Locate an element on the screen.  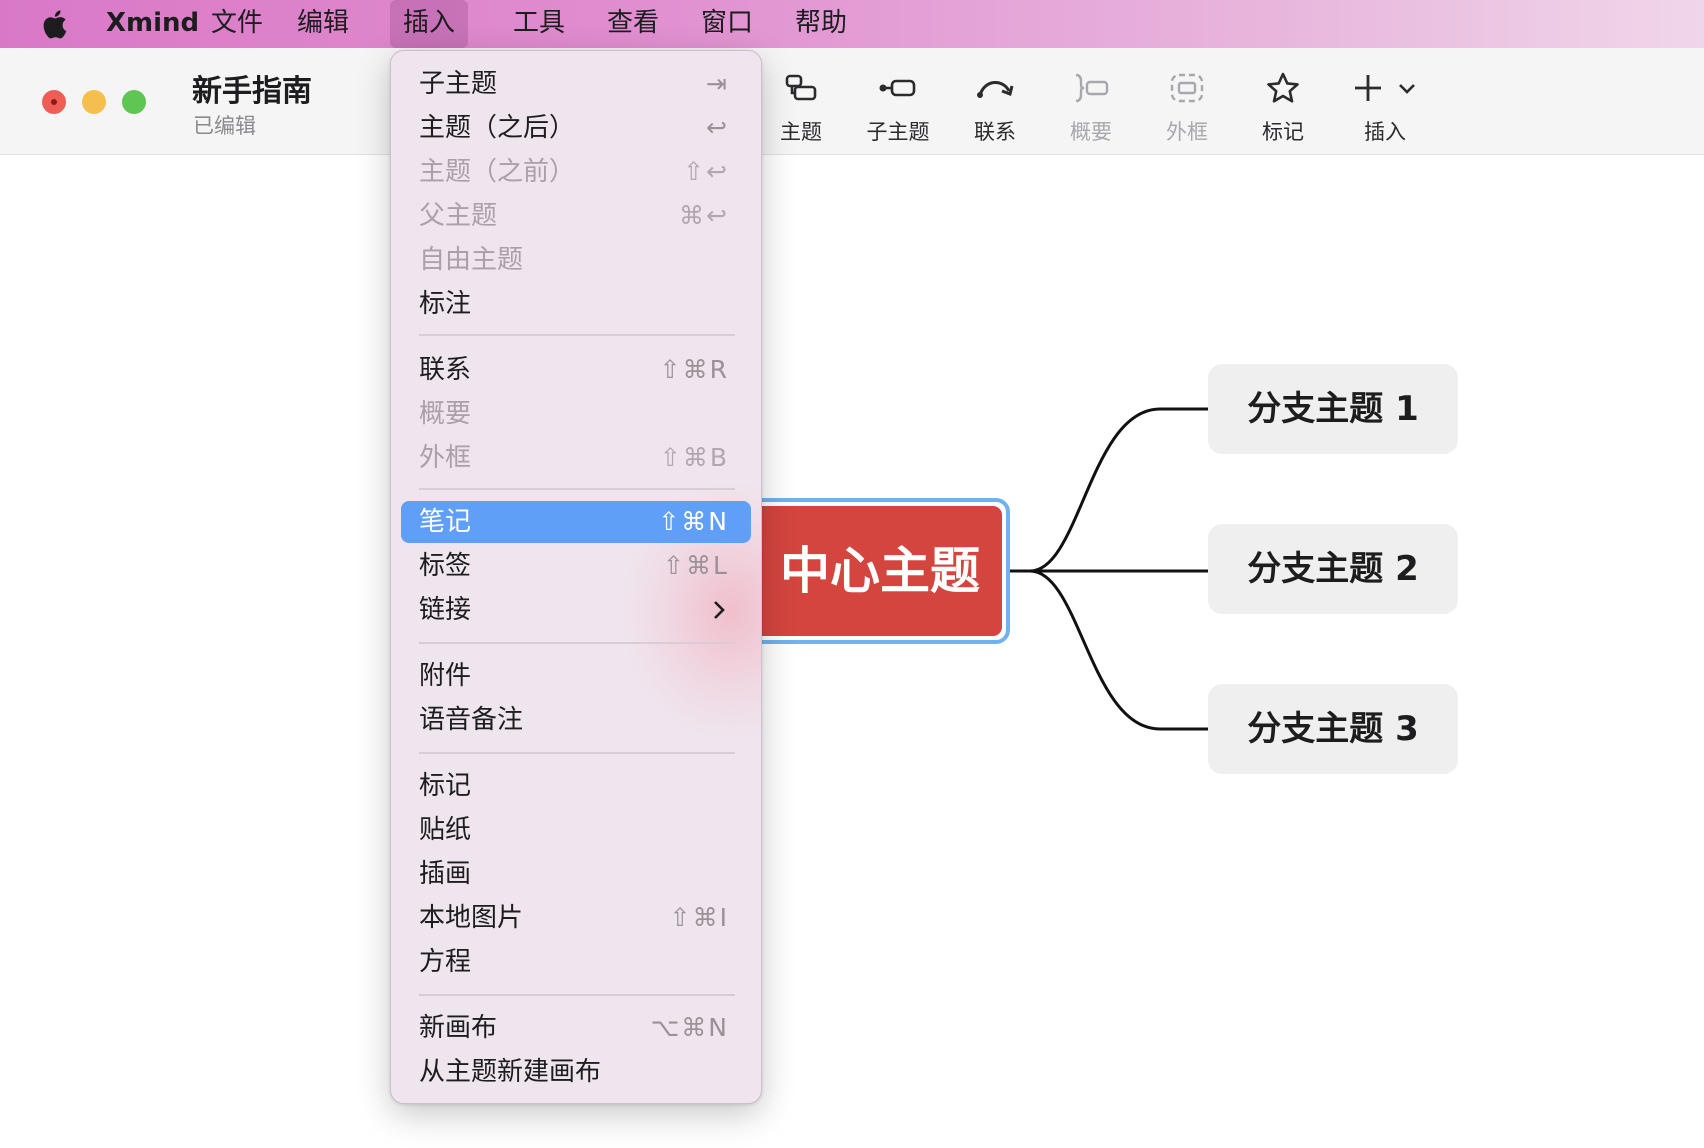
menu-item-equation: 方程 is located at coordinates (576, 962).